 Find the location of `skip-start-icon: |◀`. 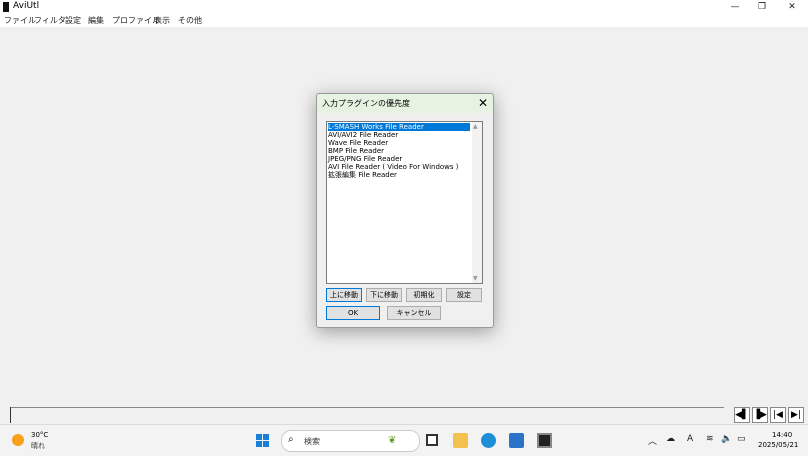

skip-start-icon: |◀ is located at coordinates (778, 415).